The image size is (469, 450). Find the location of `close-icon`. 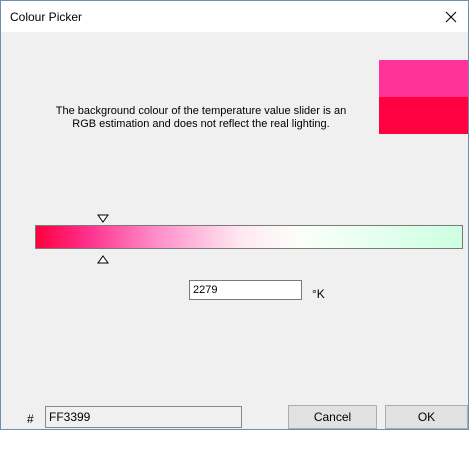

close-icon is located at coordinates (451, 16).